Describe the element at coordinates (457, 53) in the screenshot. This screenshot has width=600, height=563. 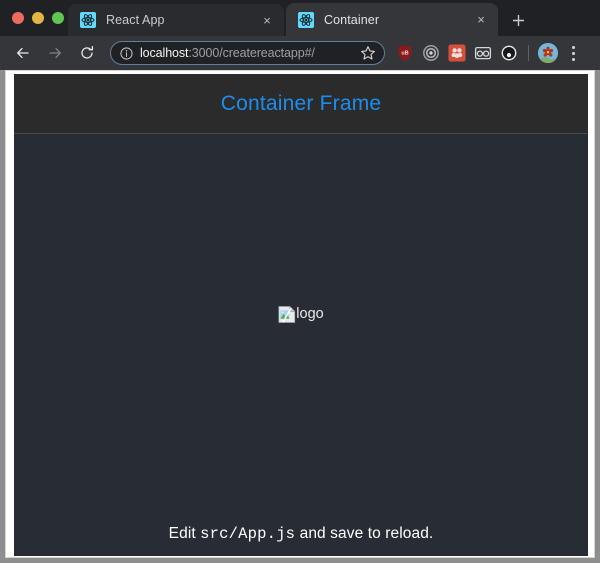
I see `red-puzzle-icon` at that location.